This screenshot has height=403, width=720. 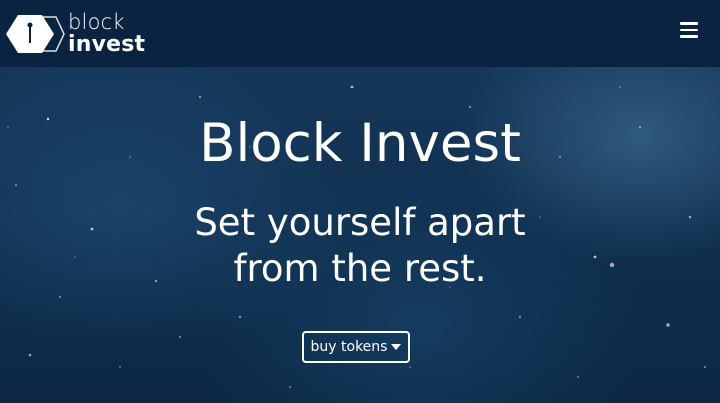 I want to click on buy-tokens-button: buy tokens, so click(x=356, y=347).